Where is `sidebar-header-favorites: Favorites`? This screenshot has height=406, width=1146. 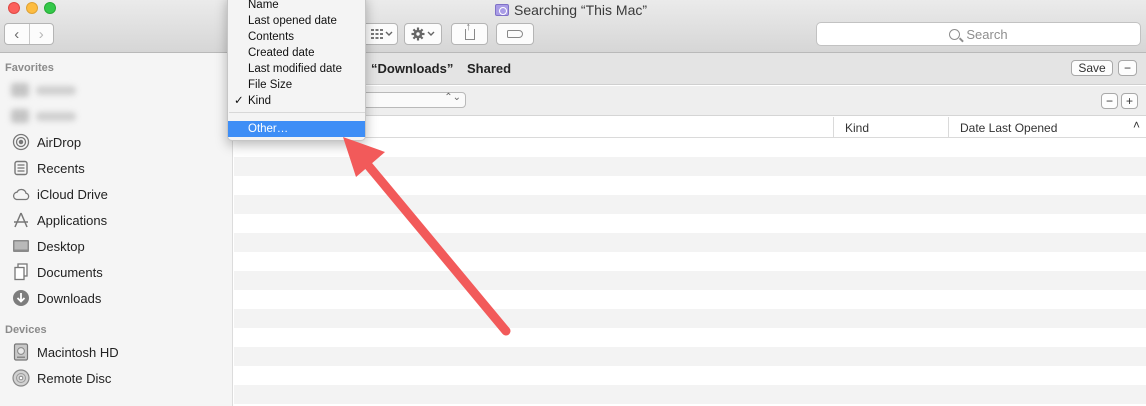
sidebar-header-favorites: Favorites is located at coordinates (29, 68).